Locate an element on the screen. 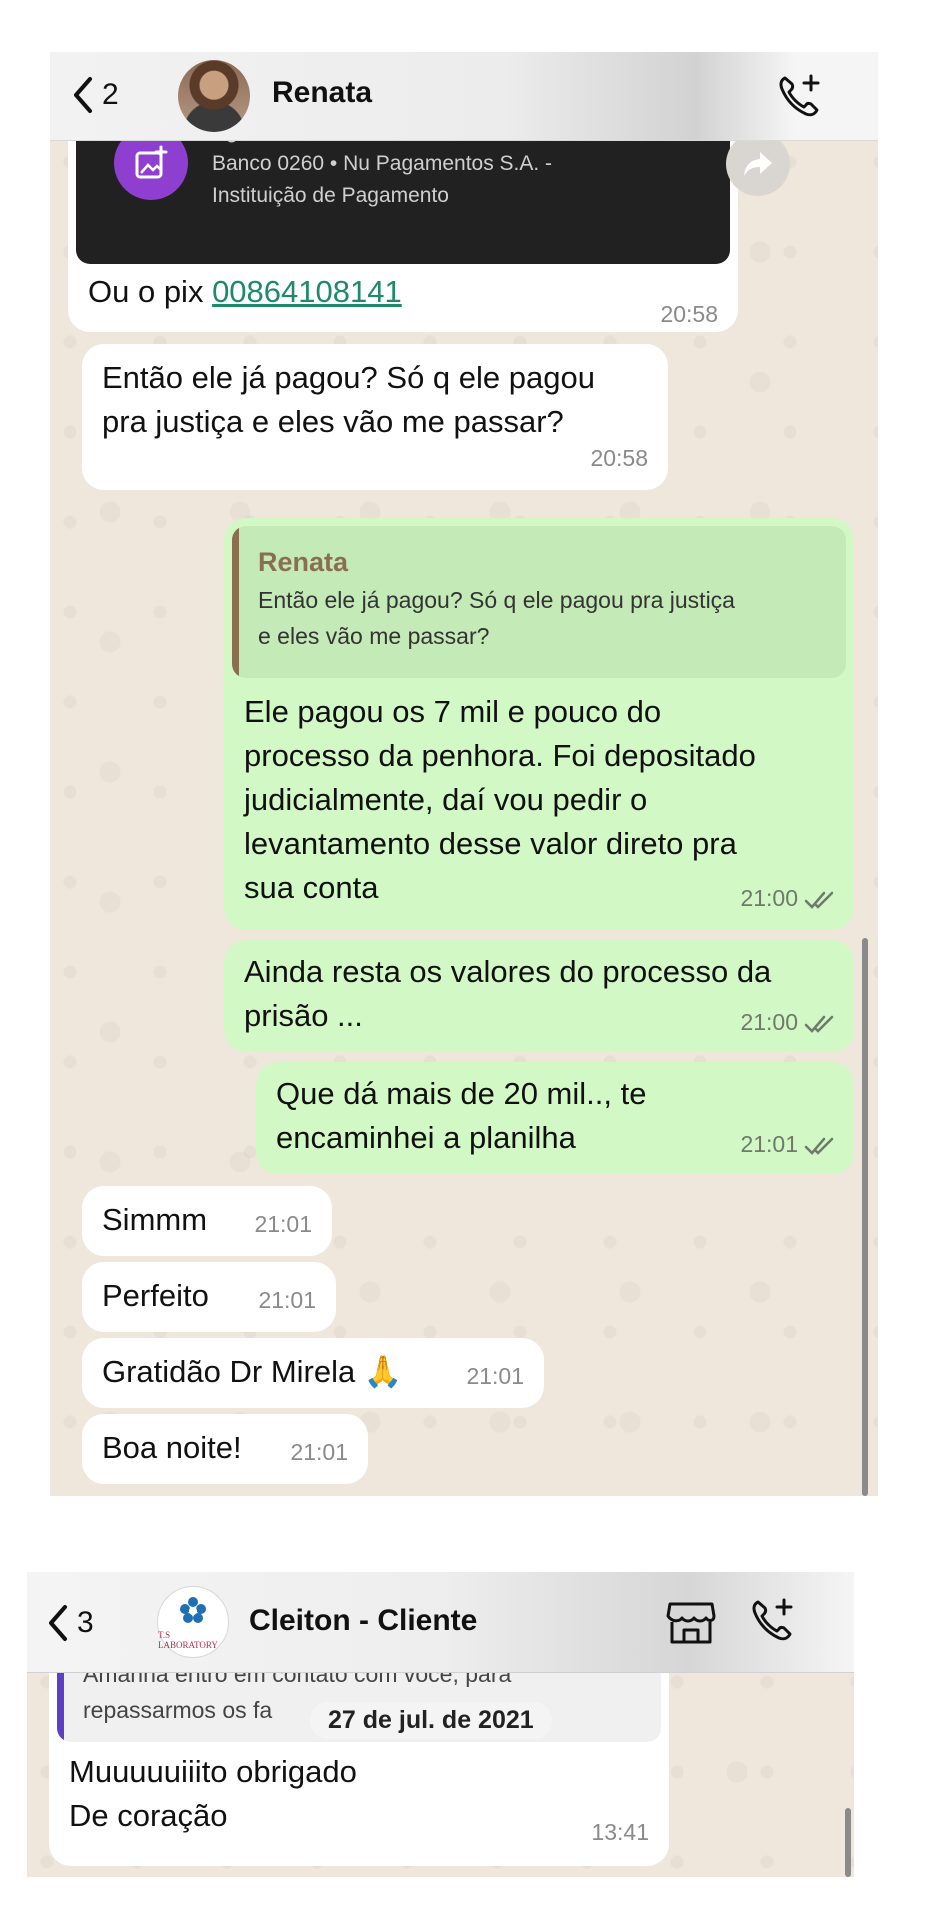  quote-line: e eles vão me passar? is located at coordinates (374, 636).